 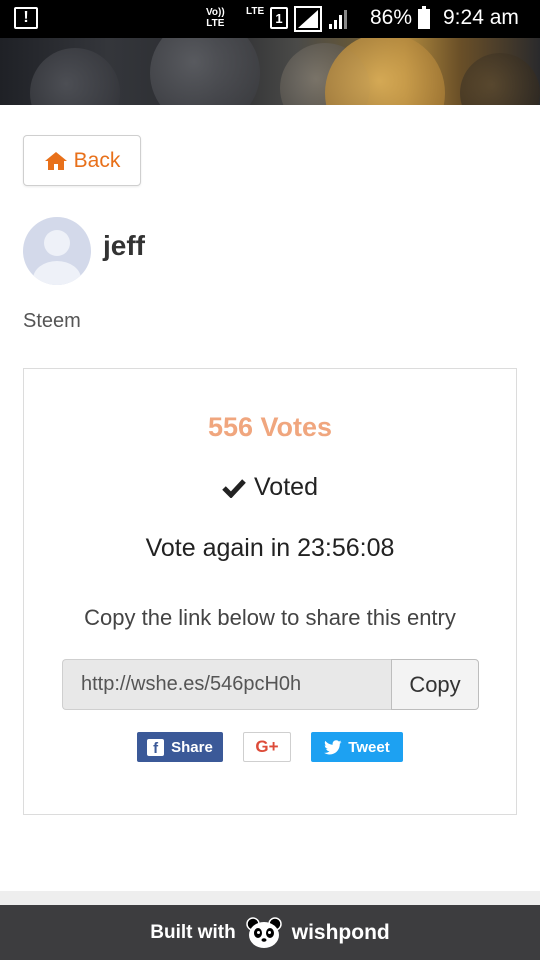 What do you see at coordinates (481, 17) in the screenshot?
I see `clock: 9:24 am` at bounding box center [481, 17].